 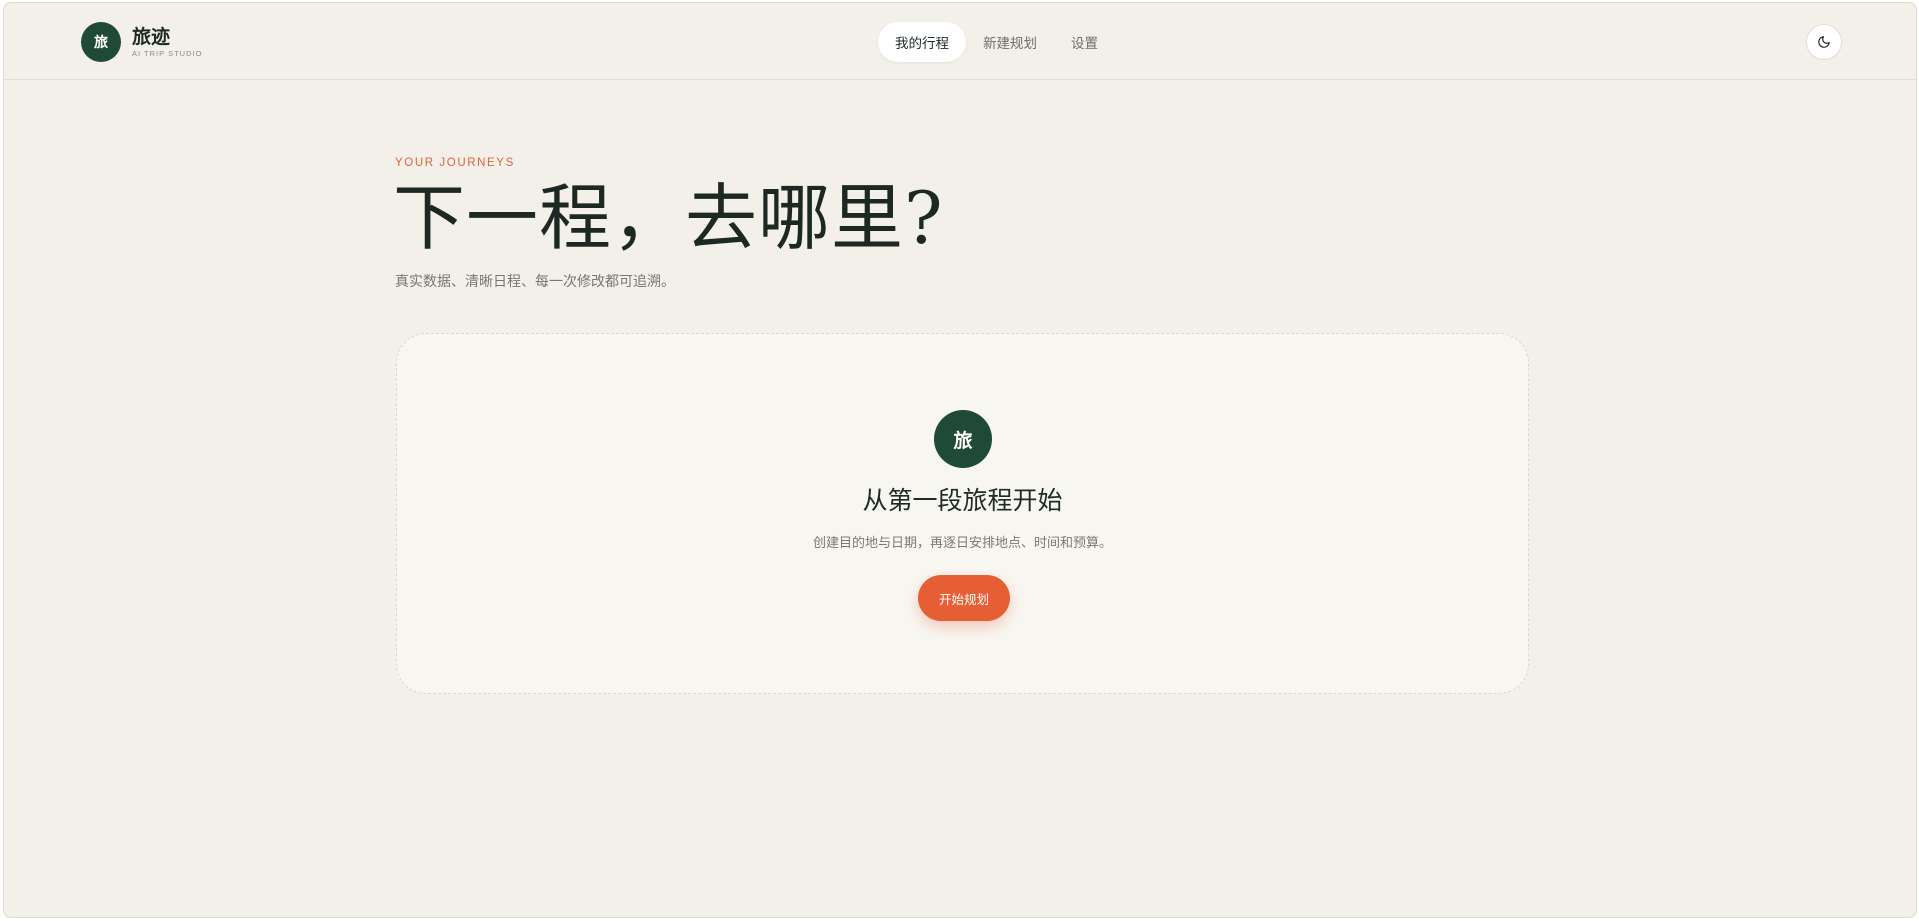 I want to click on section-eyebrow: YOUR JOURNEYS, so click(x=455, y=163).